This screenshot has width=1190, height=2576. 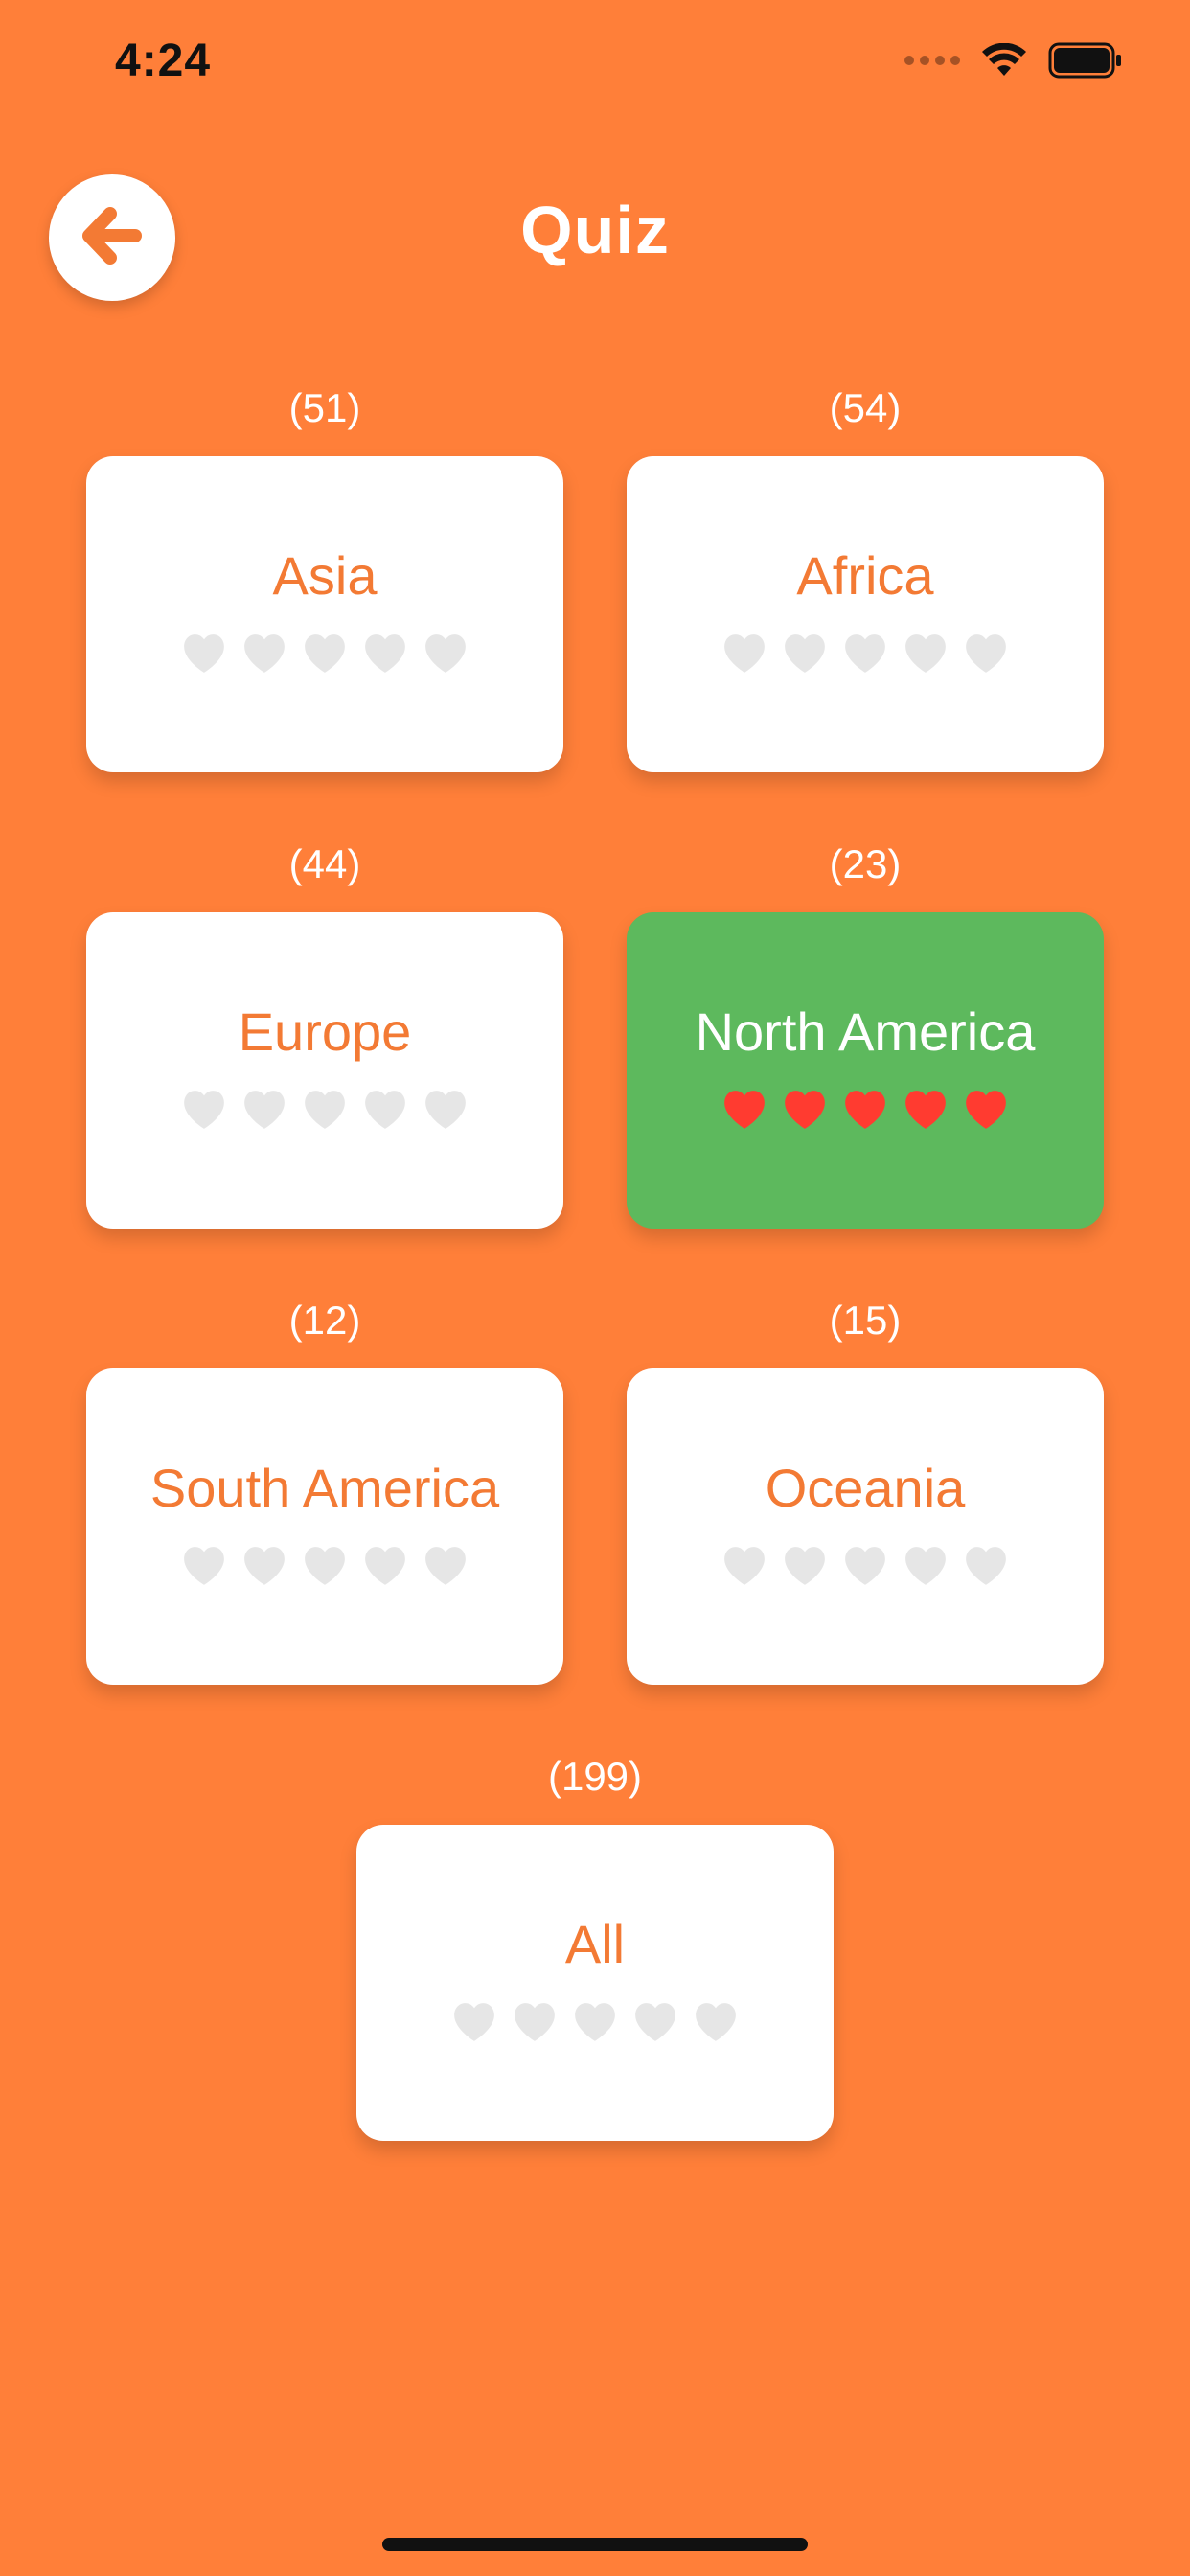 I want to click on category-label: Oceania, so click(x=866, y=1488).